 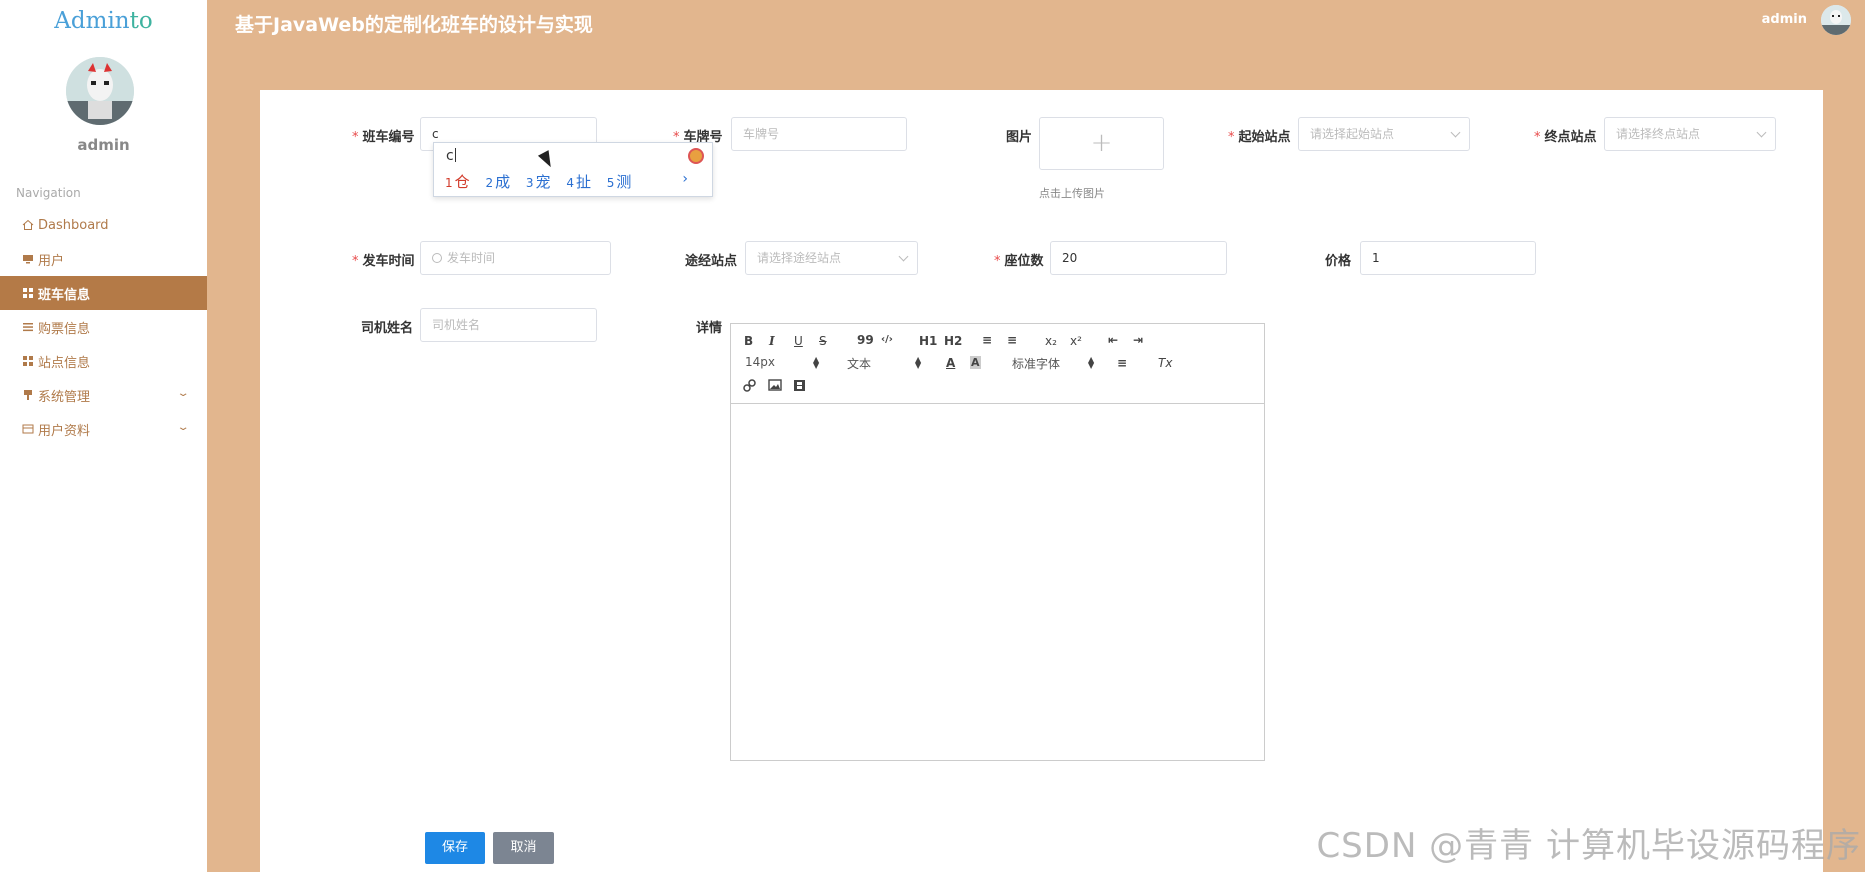 What do you see at coordinates (64, 363) in the screenshot?
I see `sidebar-item-label: 站点信息` at bounding box center [64, 363].